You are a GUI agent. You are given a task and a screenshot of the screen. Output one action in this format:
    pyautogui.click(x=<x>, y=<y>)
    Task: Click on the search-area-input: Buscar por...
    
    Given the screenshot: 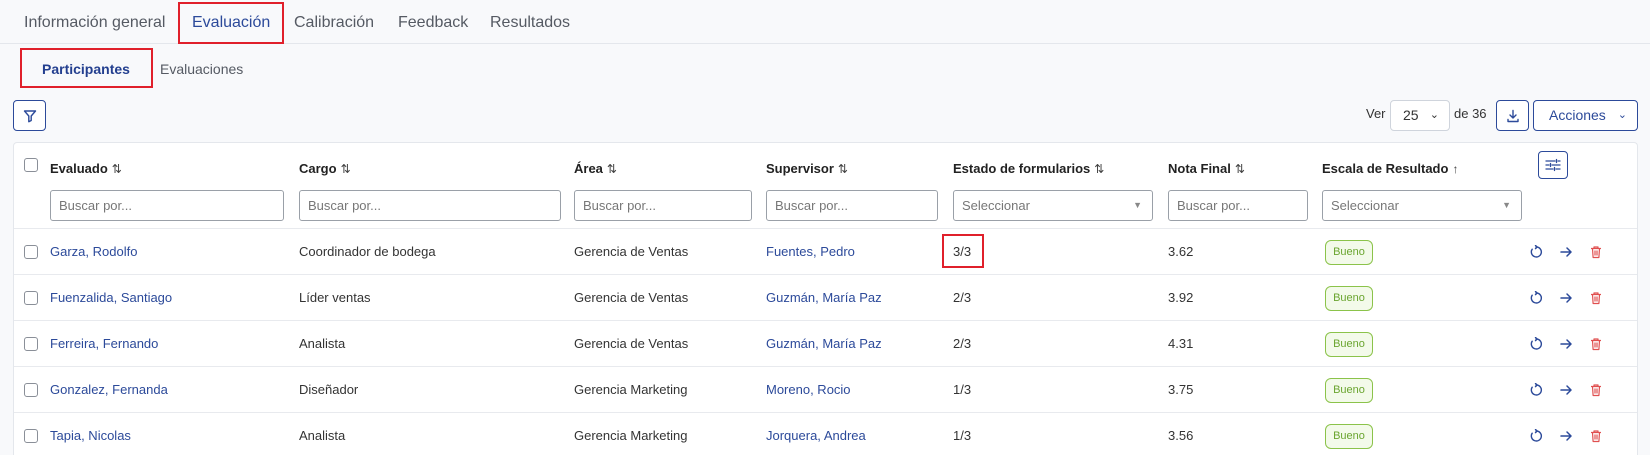 What is the action you would take?
    pyautogui.click(x=663, y=205)
    